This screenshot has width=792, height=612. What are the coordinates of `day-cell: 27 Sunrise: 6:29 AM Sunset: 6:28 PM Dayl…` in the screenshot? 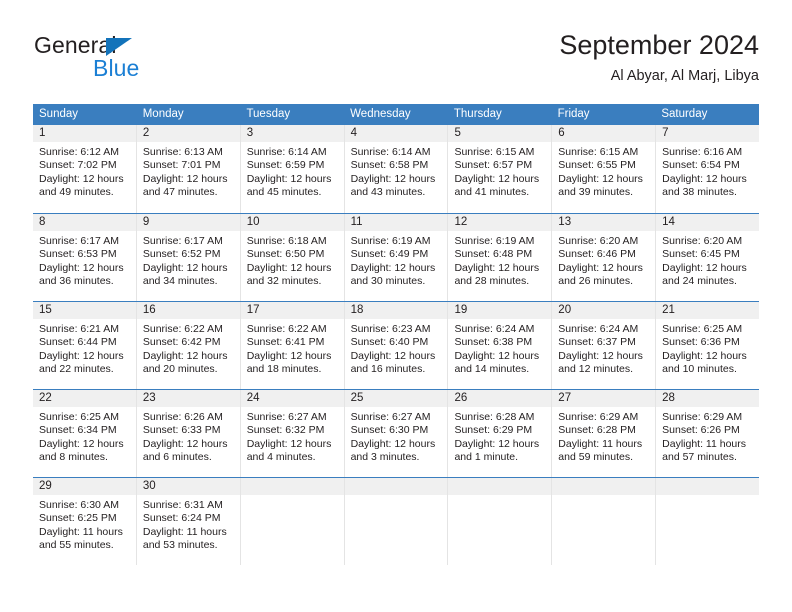 It's located at (604, 433).